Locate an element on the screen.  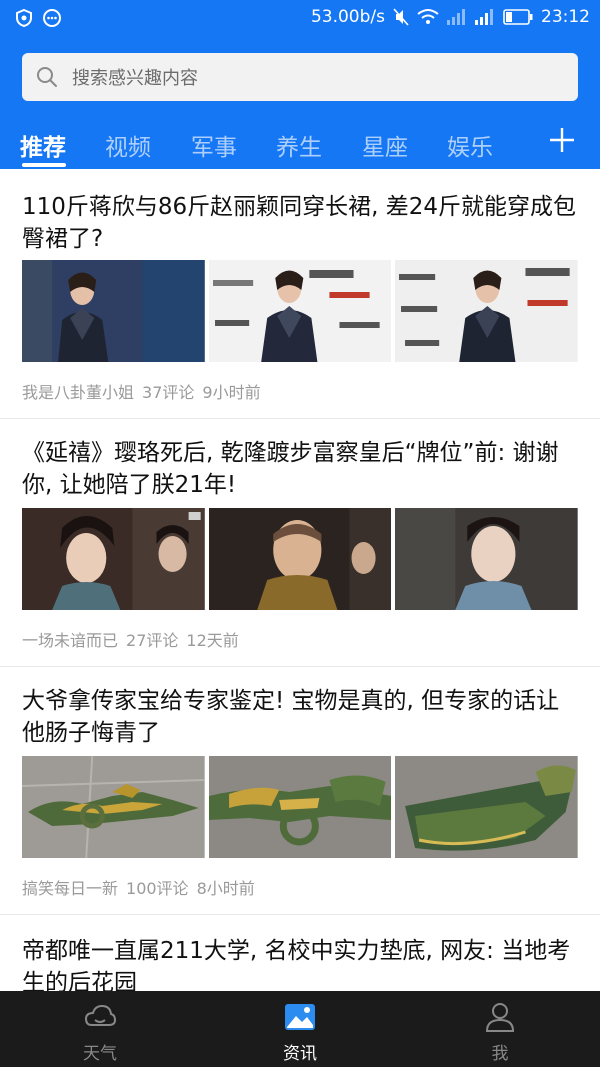
news-meta: 一场未谙而已 27评论 12天前 is located at coordinates (130, 639).